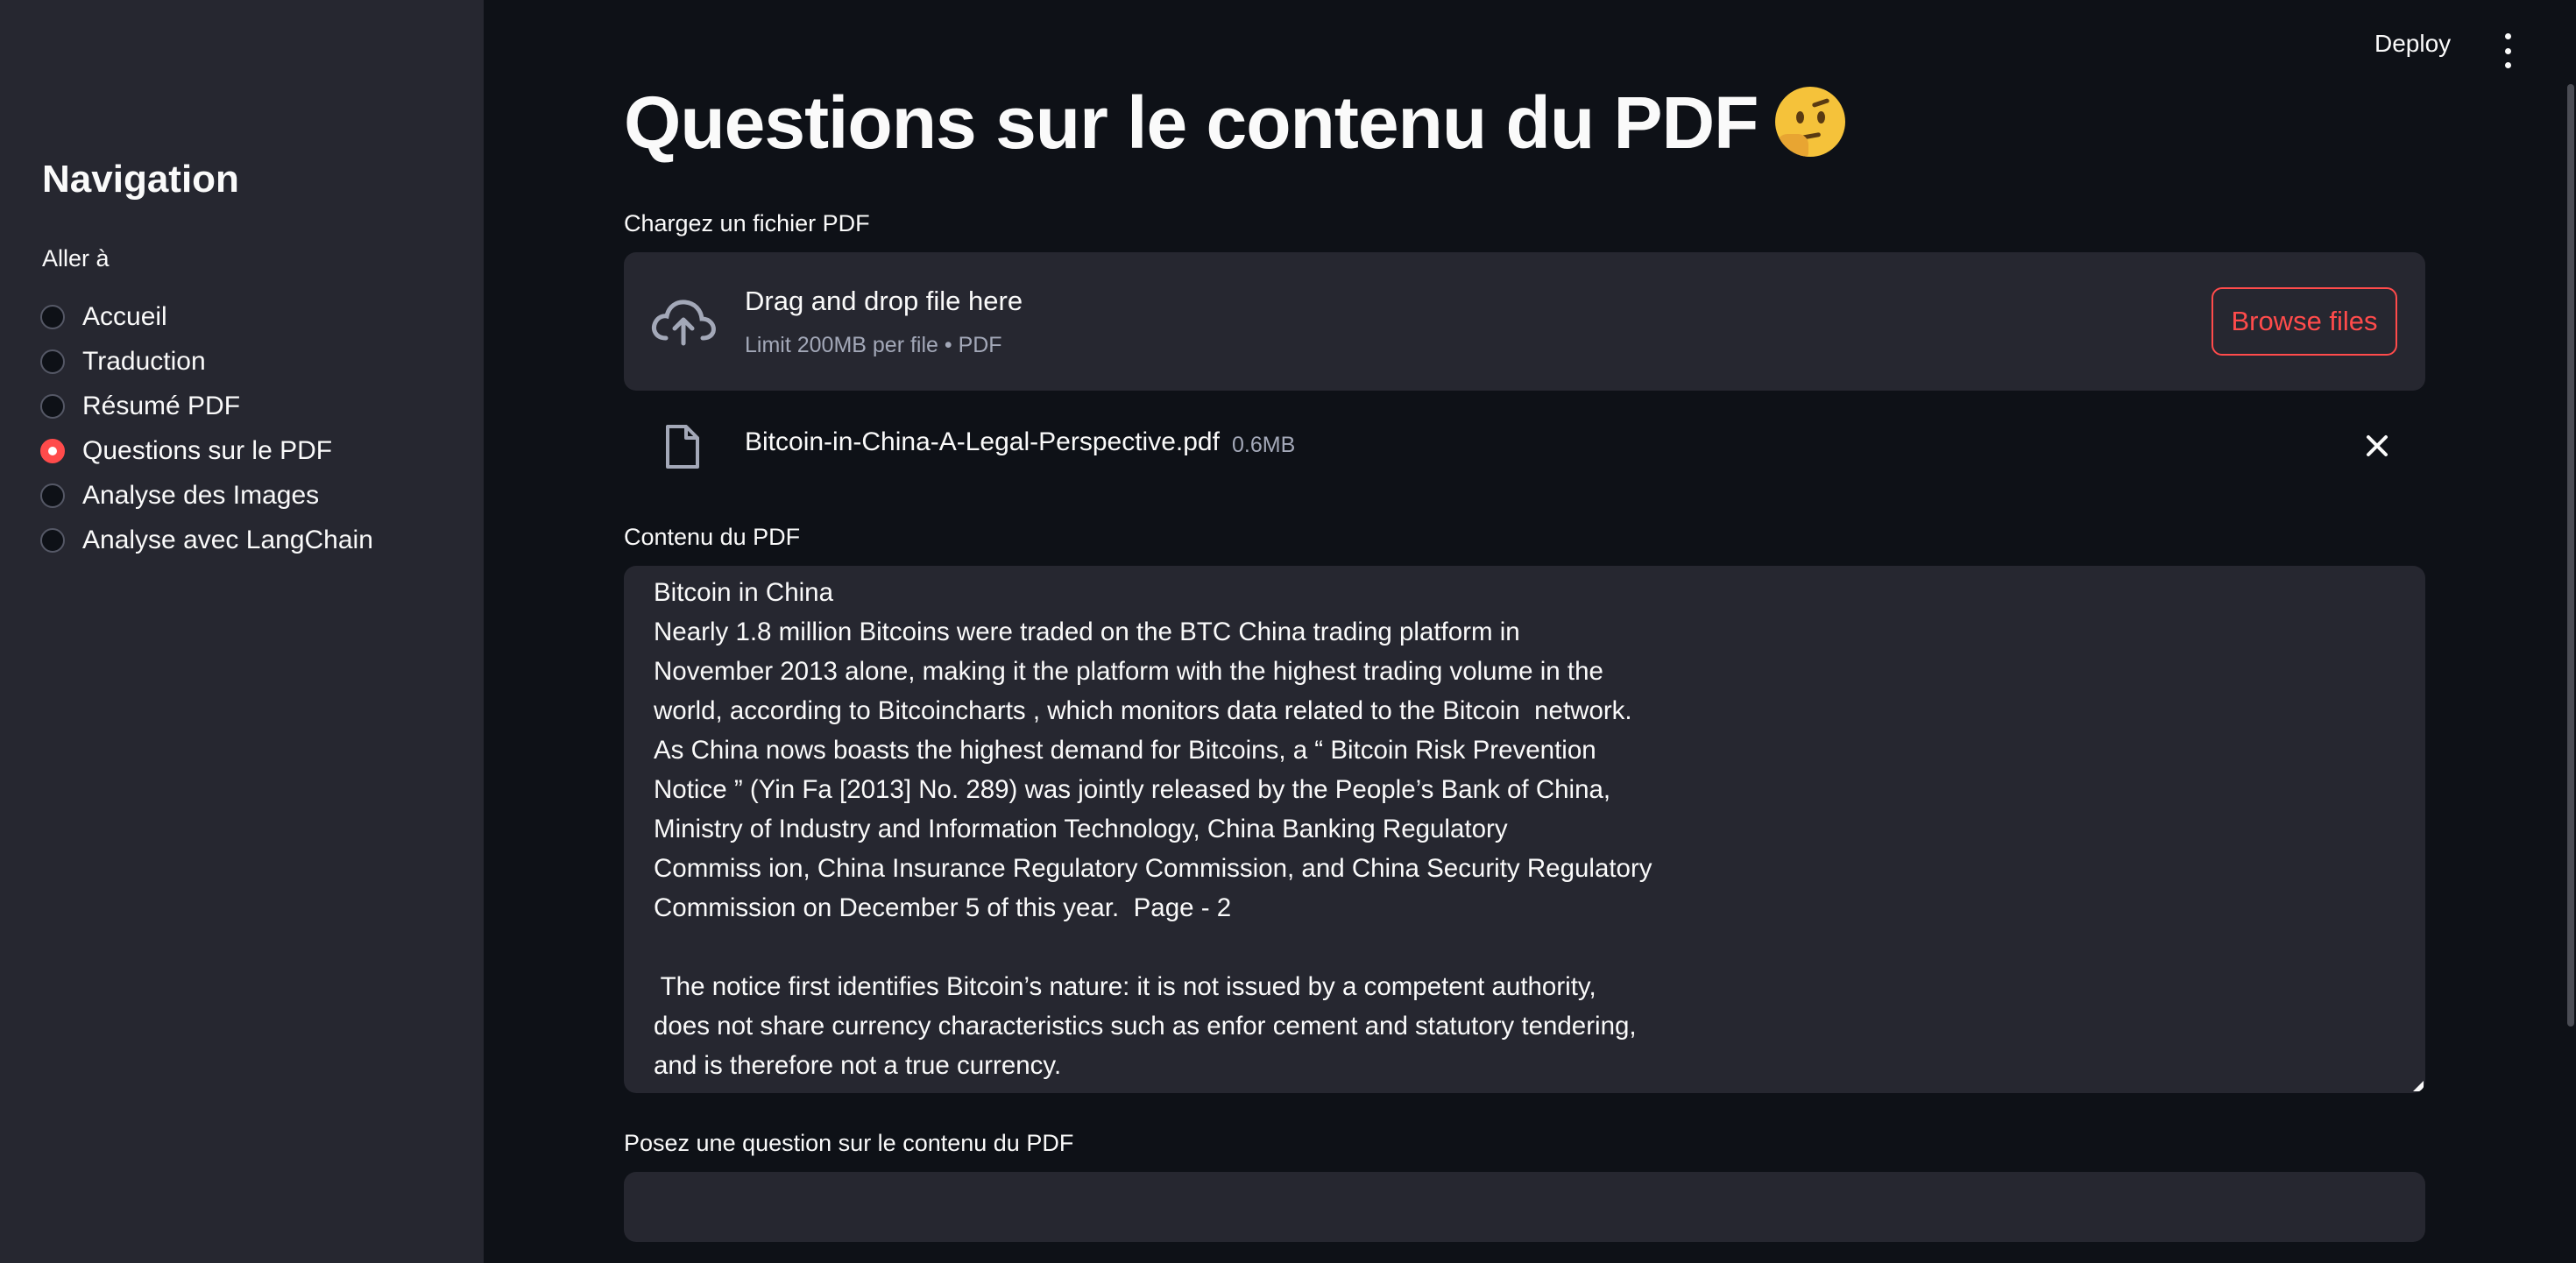  I want to click on uploaded-file-size: 0.6MB, so click(1264, 445).